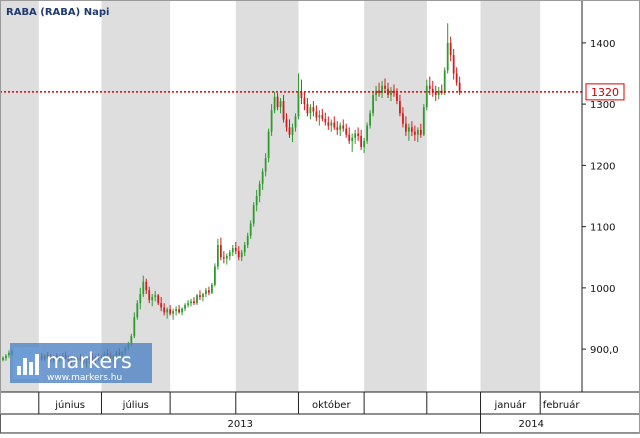 Image resolution: width=640 pixels, height=438 pixels. Describe the element at coordinates (57, 12) in the screenshot. I see `chart-title: RABA (RABA) Napi` at that location.